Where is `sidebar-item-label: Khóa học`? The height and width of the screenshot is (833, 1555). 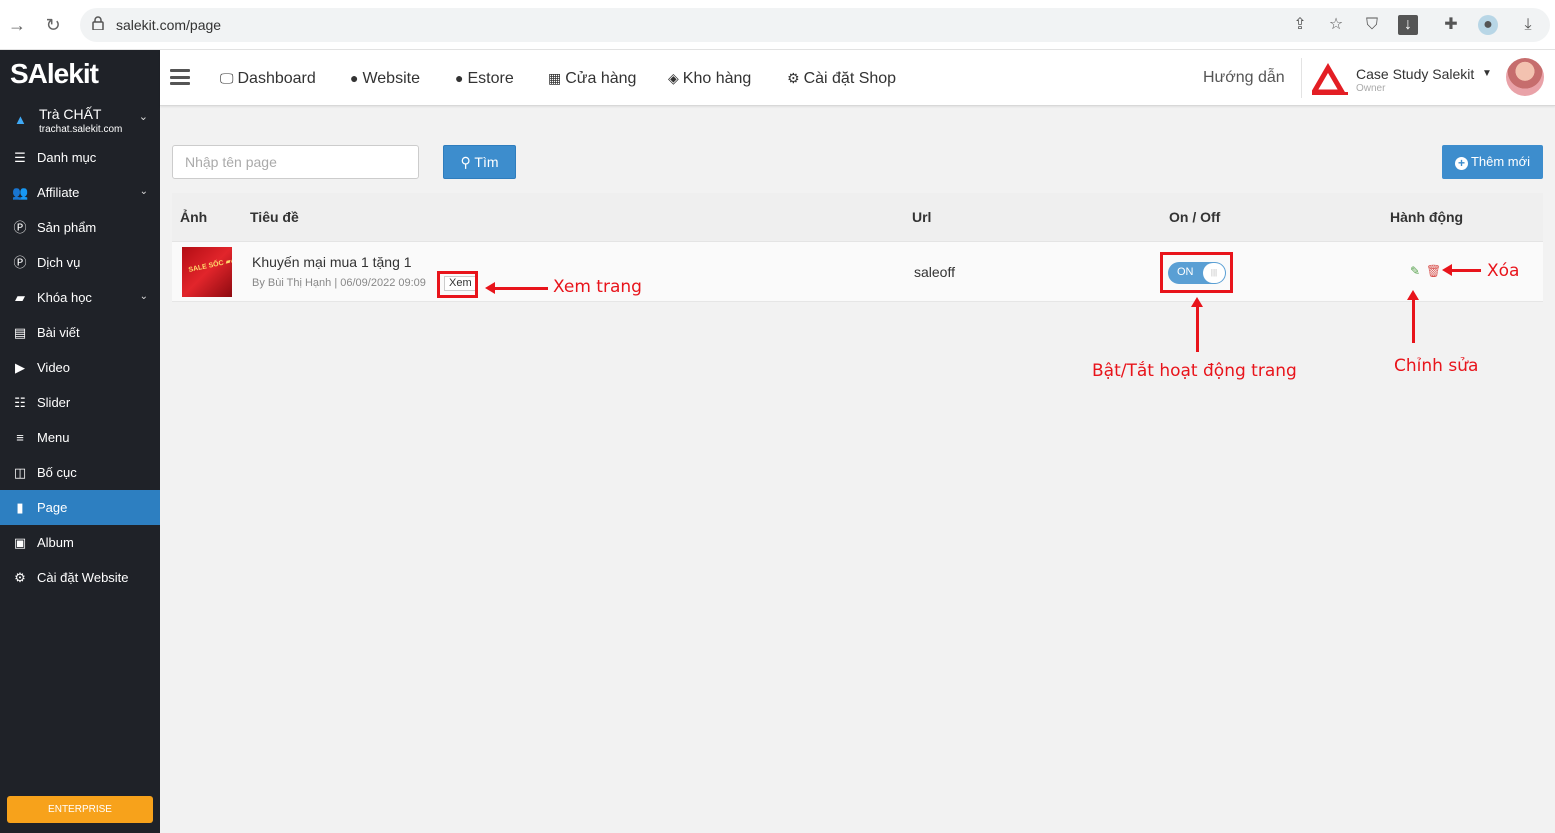
sidebar-item-label: Khóa học is located at coordinates (64, 297).